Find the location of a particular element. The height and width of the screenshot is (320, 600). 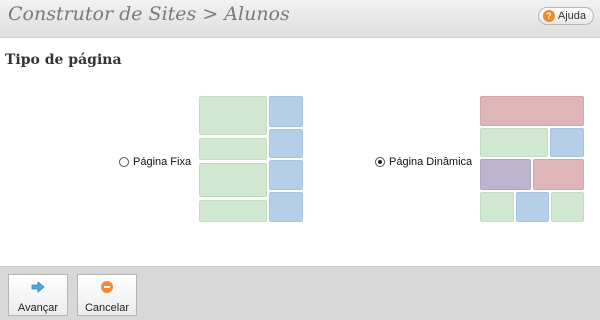

cancel-button: Cancelar is located at coordinates (107, 295).